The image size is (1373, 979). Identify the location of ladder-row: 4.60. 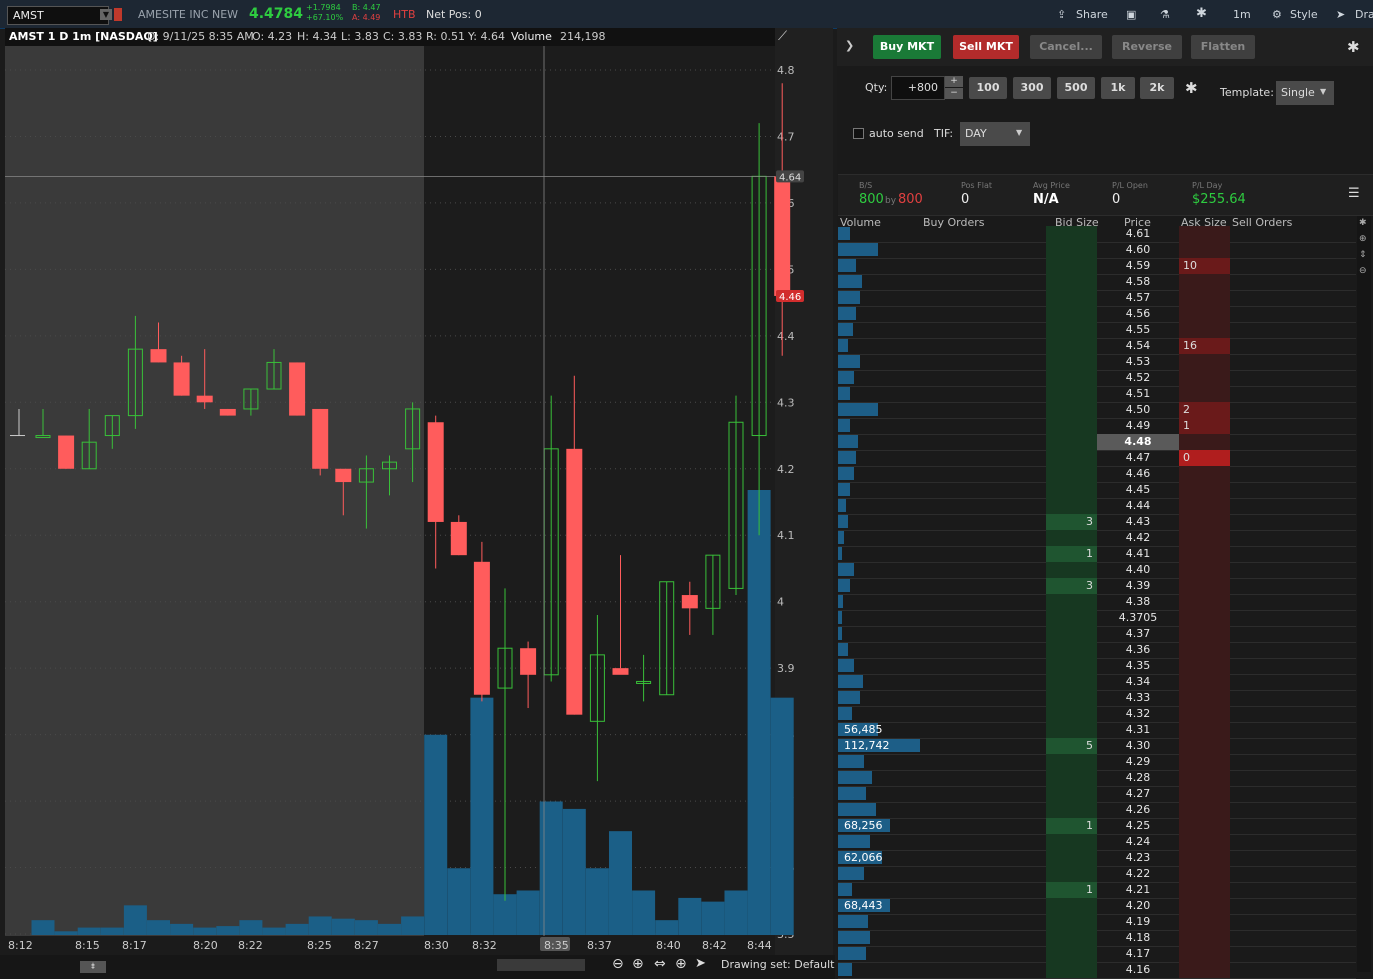
(1097, 250).